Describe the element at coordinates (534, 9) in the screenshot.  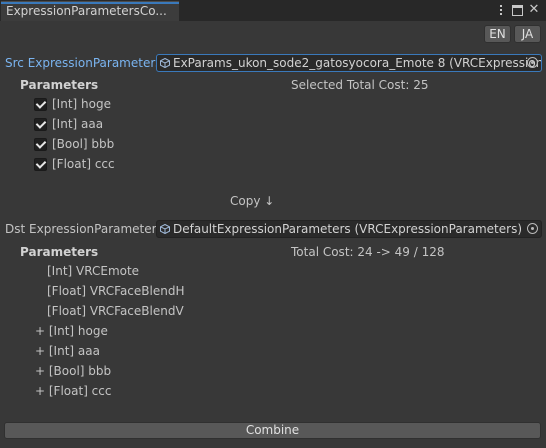
I see `close-icon: ✕` at that location.